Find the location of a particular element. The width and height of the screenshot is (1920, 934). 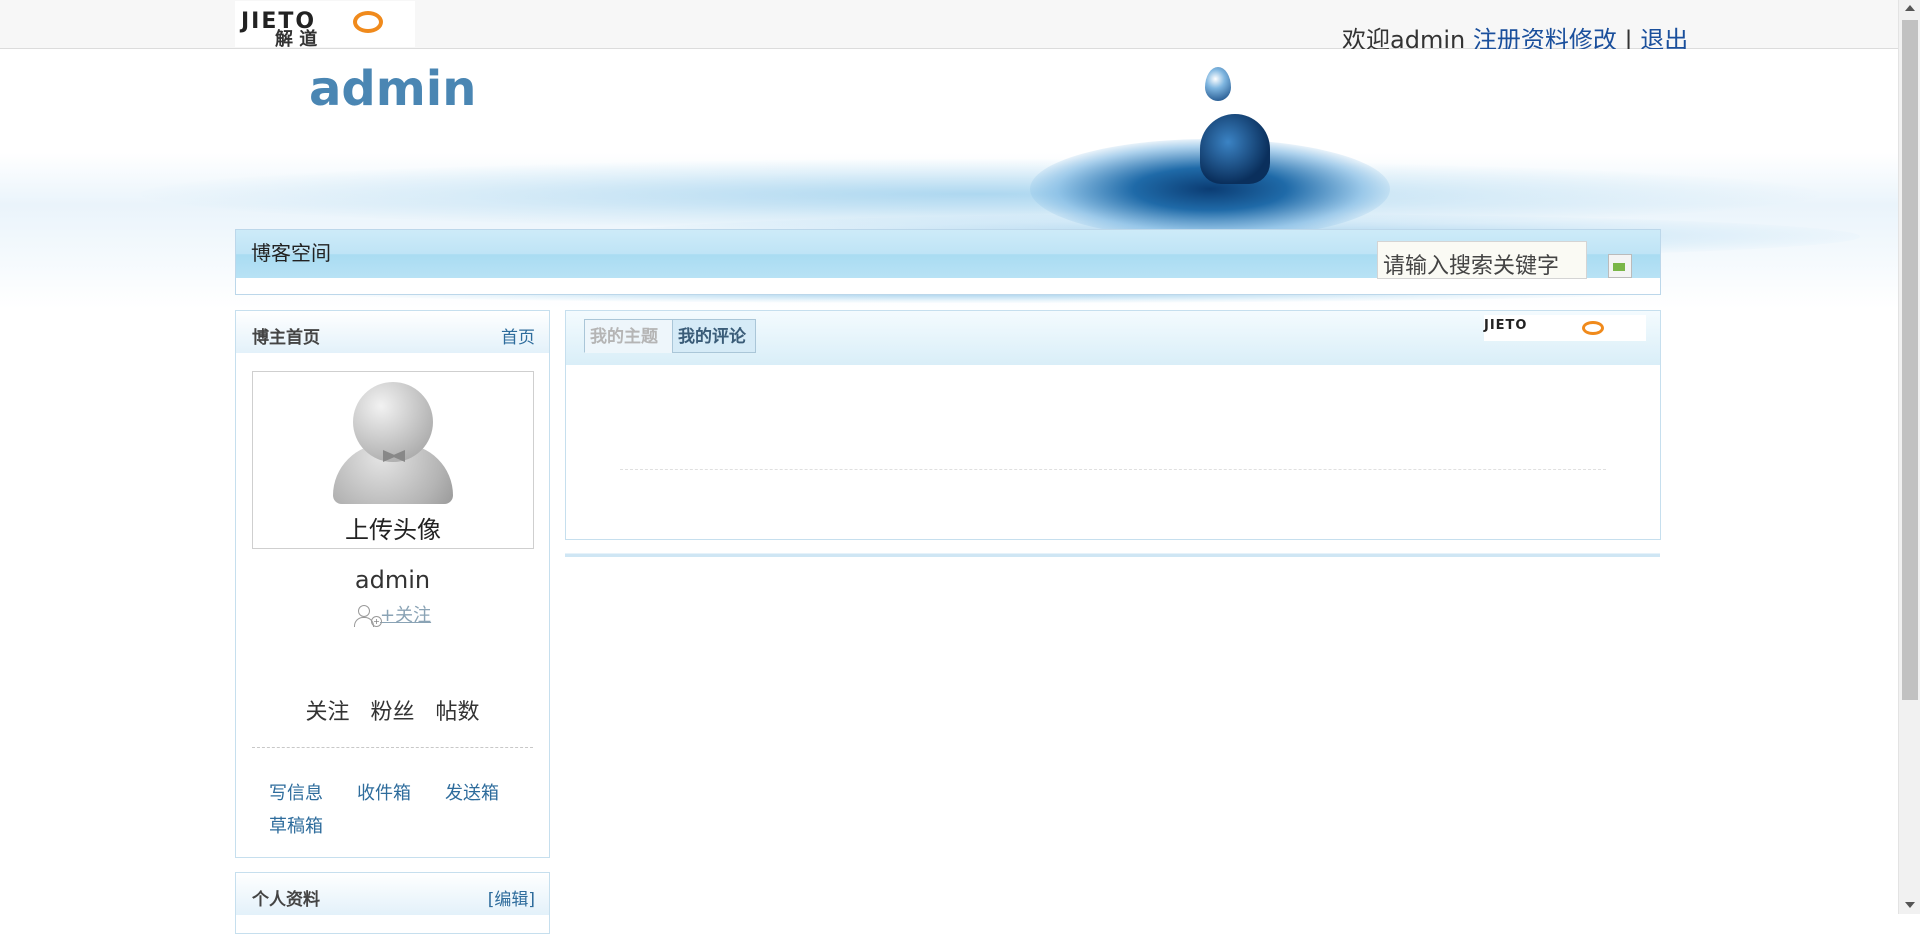

content-panel: 我的主题 我的评论 JIETO is located at coordinates (1113, 425).